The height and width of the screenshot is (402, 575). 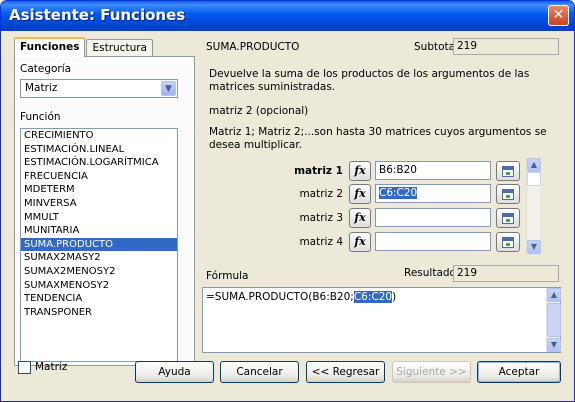 I want to click on category-value: Matriz, so click(x=41, y=88).